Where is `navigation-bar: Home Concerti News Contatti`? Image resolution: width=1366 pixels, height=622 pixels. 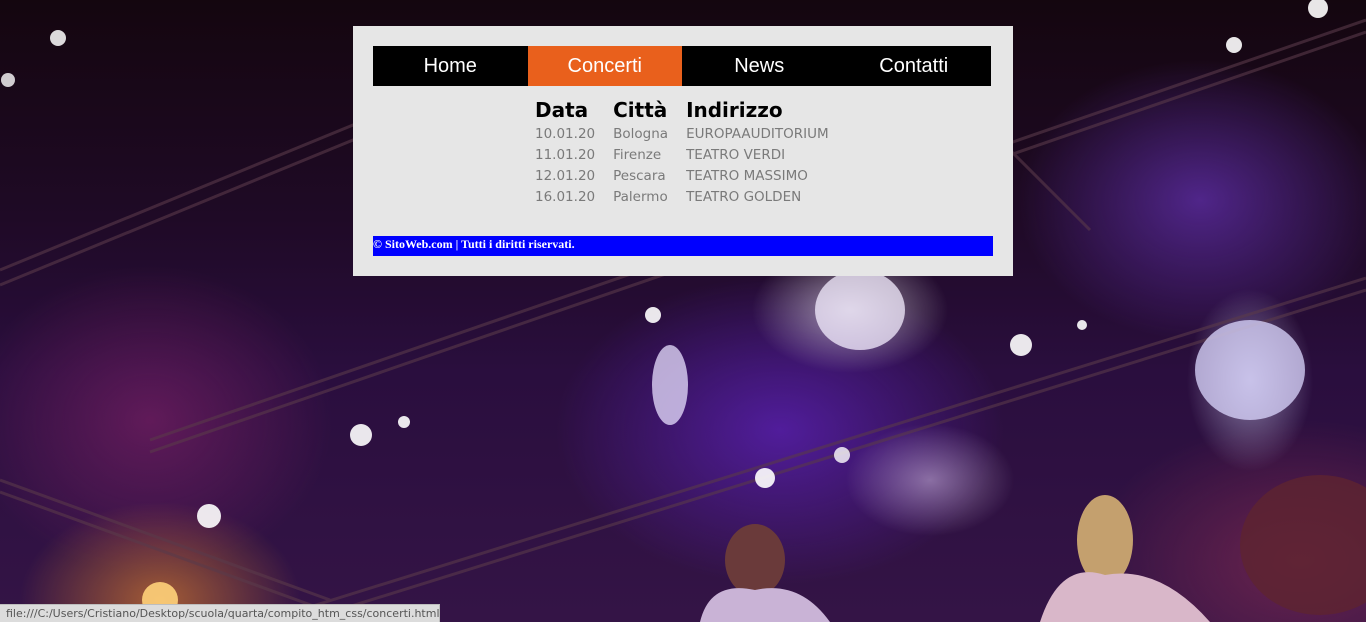 navigation-bar: Home Concerti News Contatti is located at coordinates (682, 66).